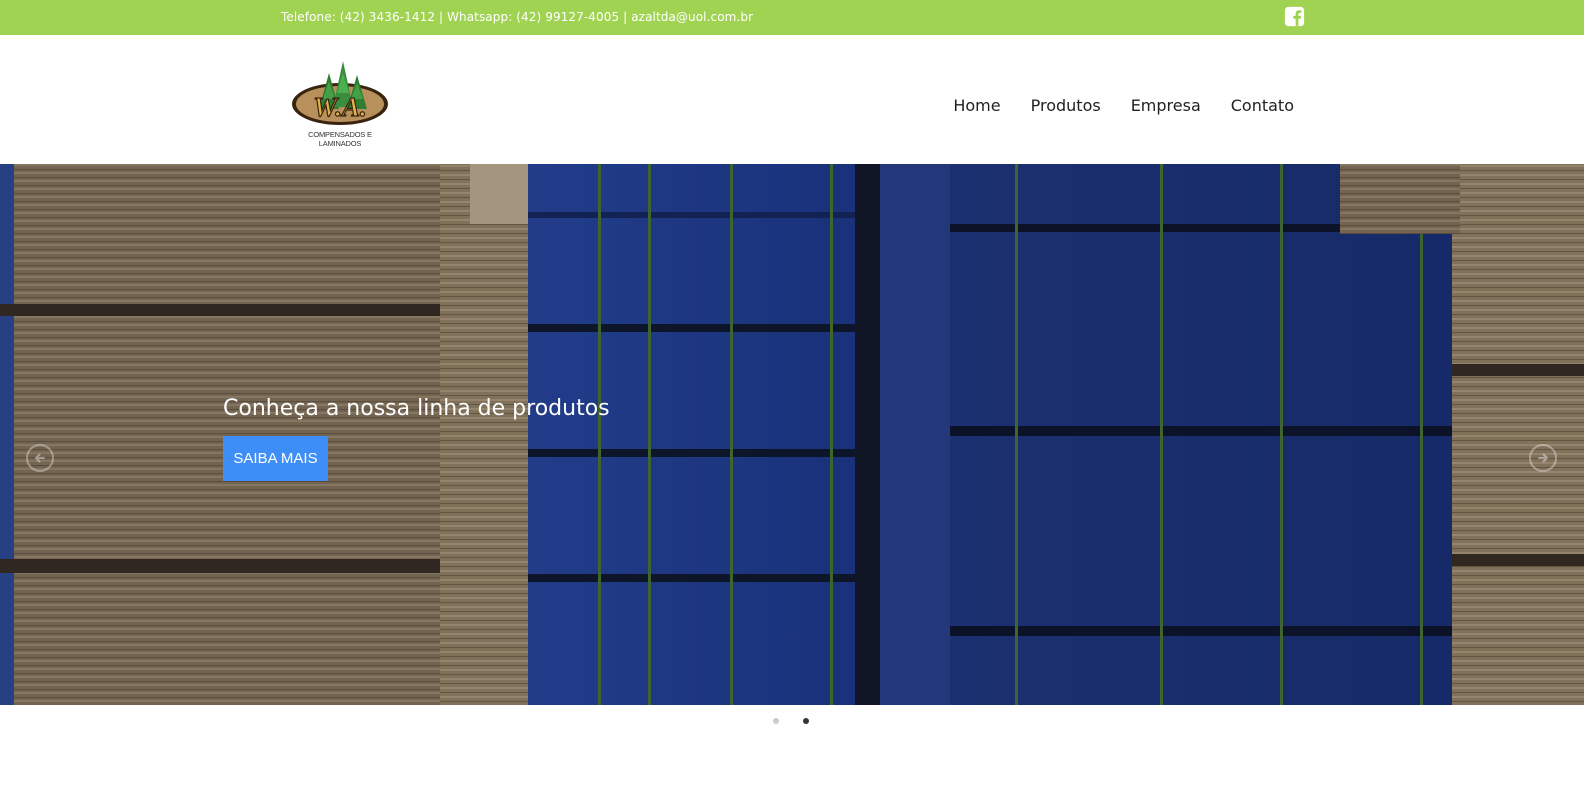  I want to click on saiba-mais-button: SAIBA MAIS, so click(275, 458).